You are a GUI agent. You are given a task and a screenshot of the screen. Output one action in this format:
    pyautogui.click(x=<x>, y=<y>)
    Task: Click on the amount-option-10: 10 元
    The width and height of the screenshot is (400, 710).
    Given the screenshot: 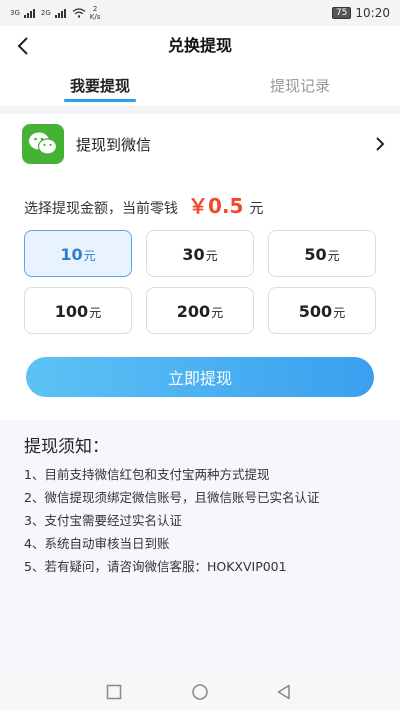 What is the action you would take?
    pyautogui.click(x=78, y=253)
    